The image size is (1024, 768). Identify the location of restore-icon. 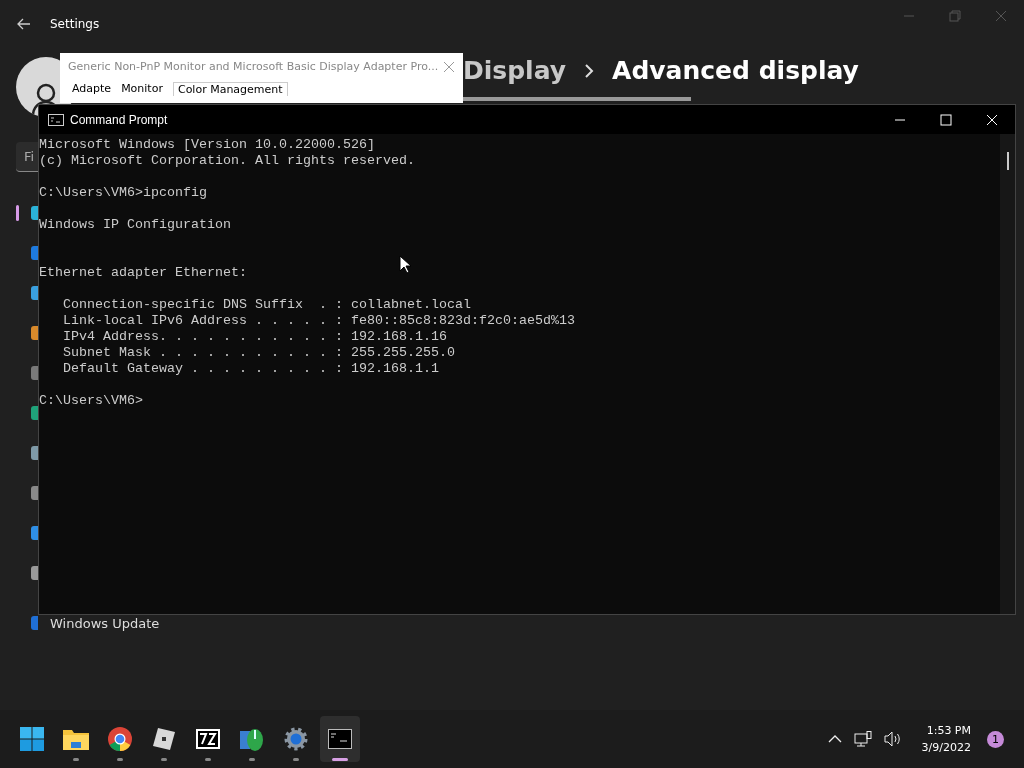
(955, 16).